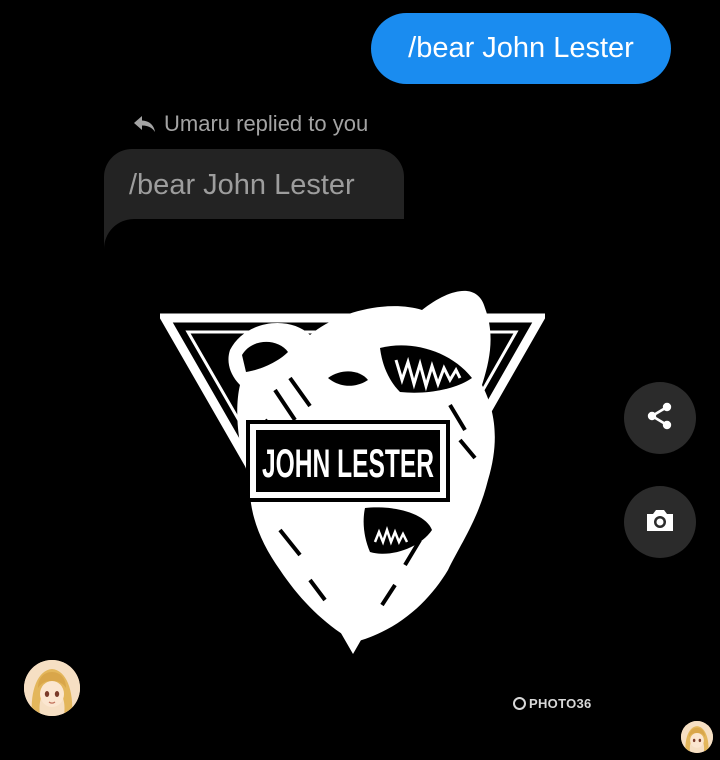 Image resolution: width=720 pixels, height=760 pixels. Describe the element at coordinates (242, 185) in the screenshot. I see `quoted-message-text: /bear John Lester` at that location.